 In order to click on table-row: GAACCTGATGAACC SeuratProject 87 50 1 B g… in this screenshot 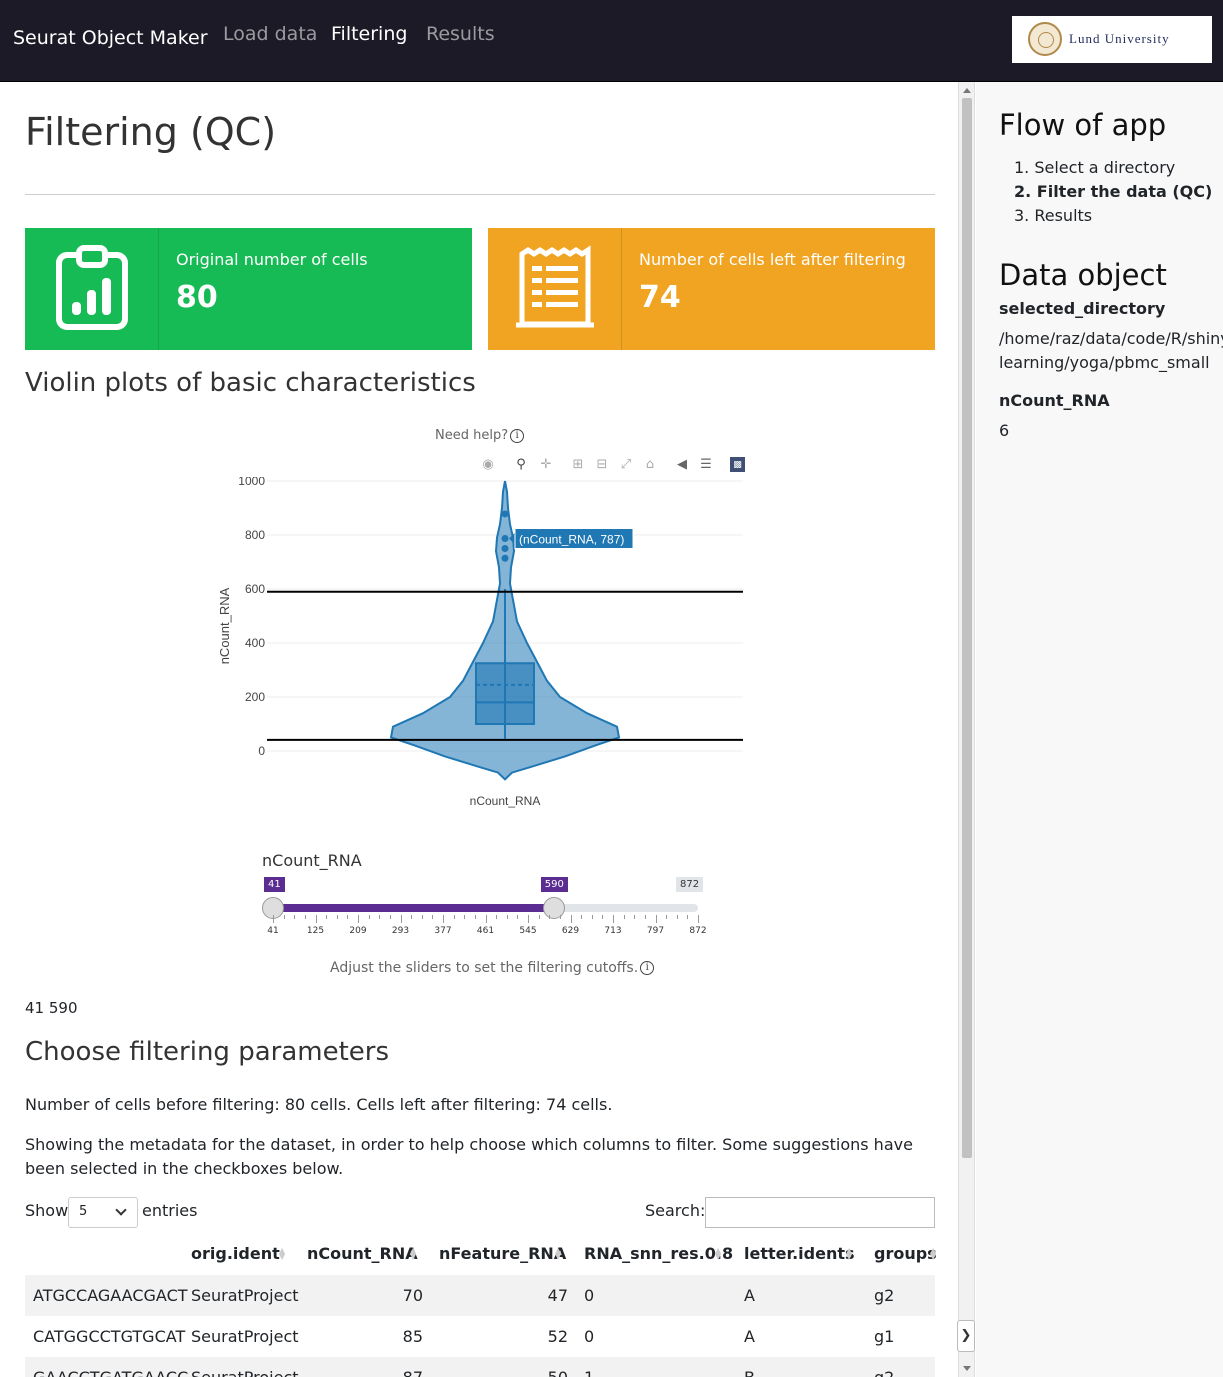, I will do `click(480, 1367)`.